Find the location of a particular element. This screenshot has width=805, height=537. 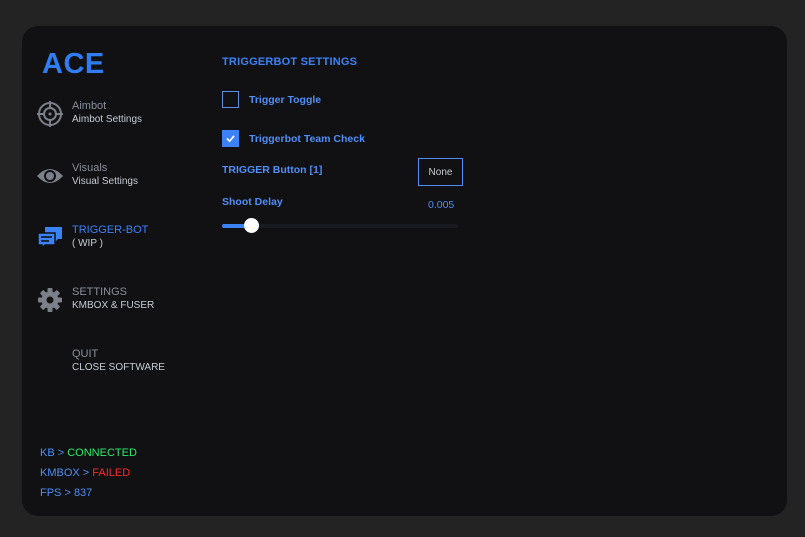

sidebar-item-visuals: Visuals Visual Settings is located at coordinates (116, 177).